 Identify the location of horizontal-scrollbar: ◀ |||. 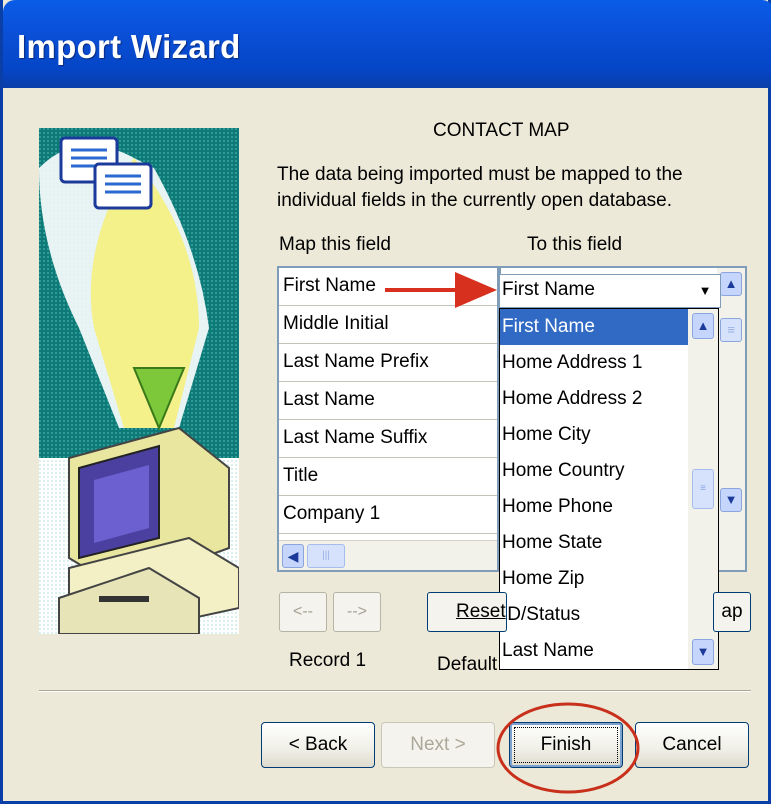
(388, 555).